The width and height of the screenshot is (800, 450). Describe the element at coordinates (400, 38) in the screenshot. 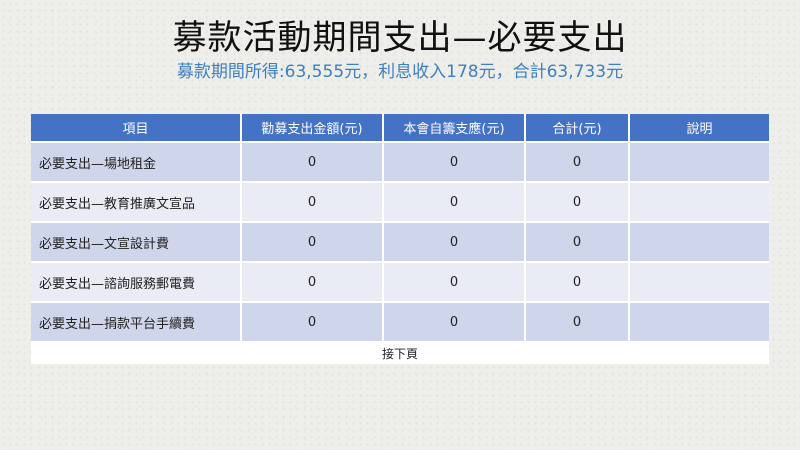

I see `slide-title: 募款活動期間支出—必要支出` at that location.